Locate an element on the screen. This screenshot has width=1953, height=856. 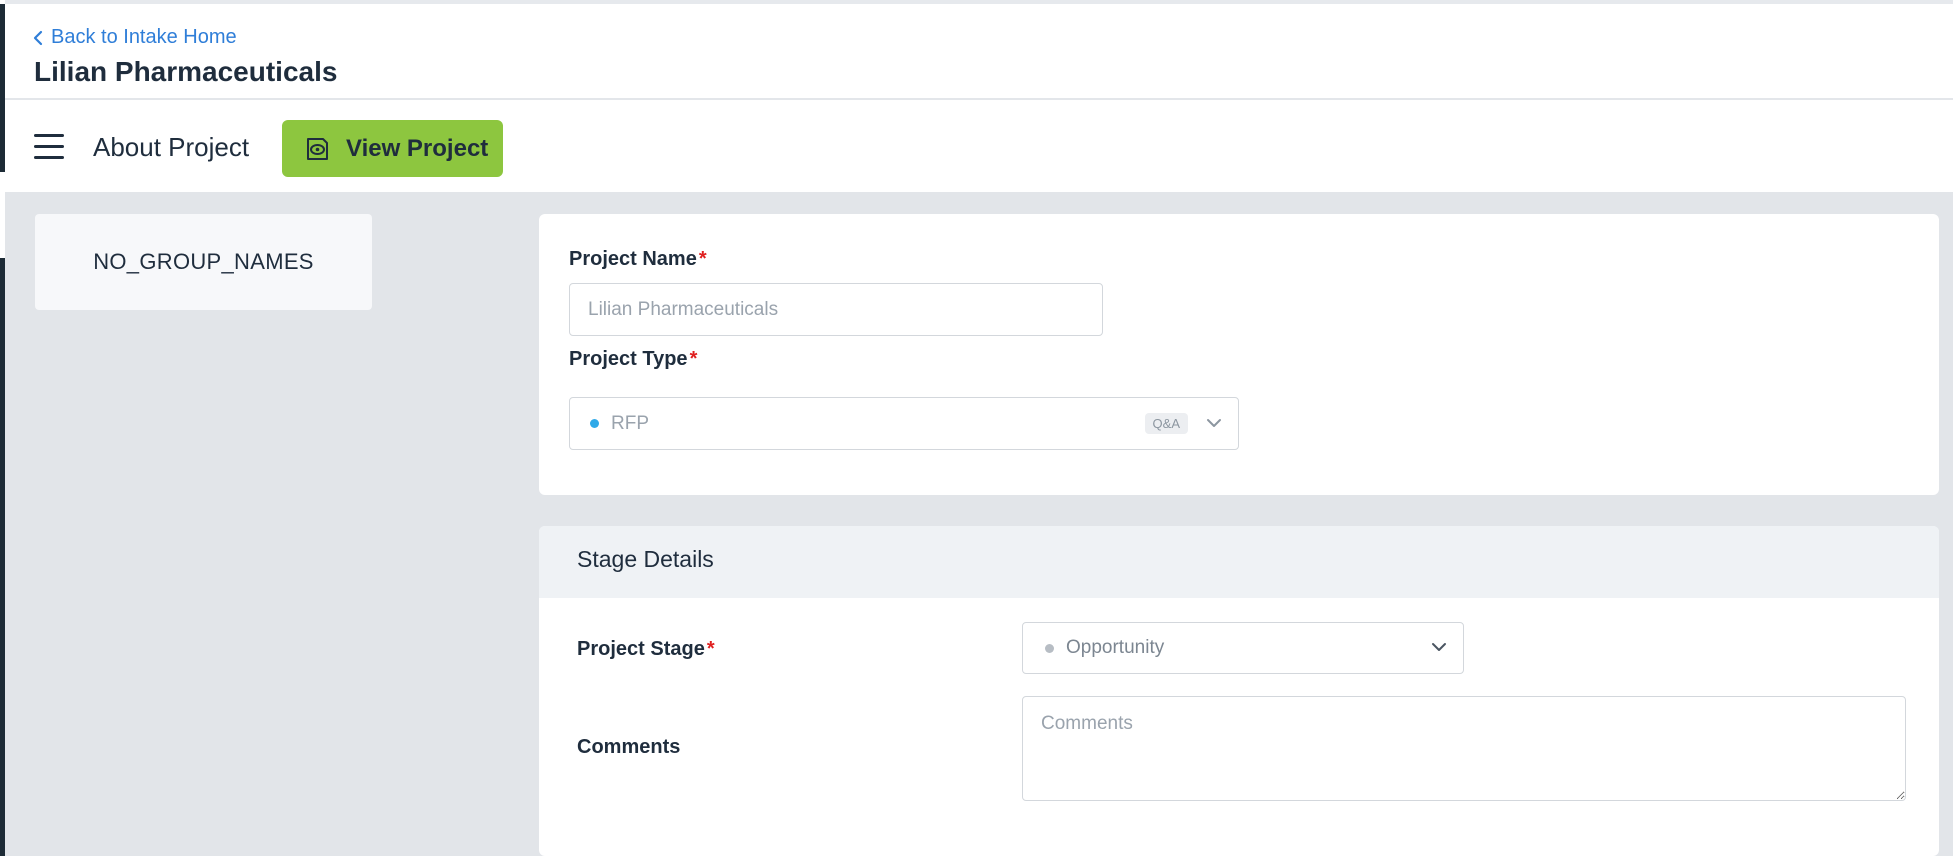
view-project-button: View Project is located at coordinates (392, 148).